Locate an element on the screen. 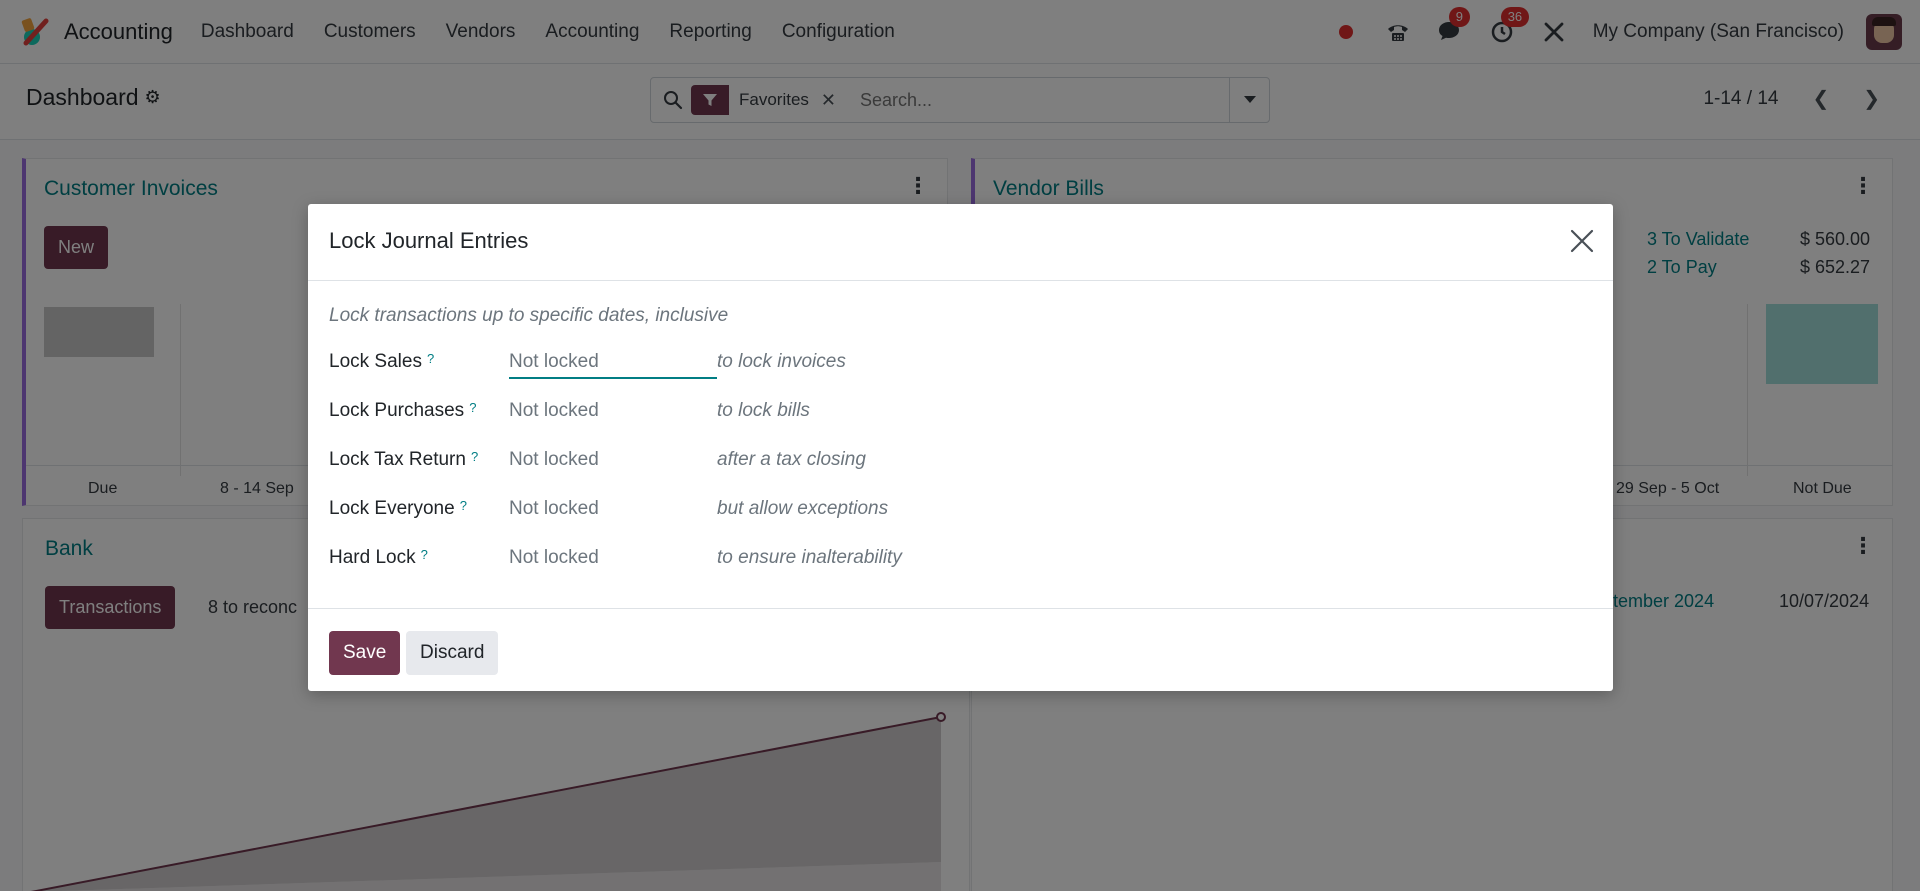  modal-footer: Save Discard is located at coordinates (960, 649).